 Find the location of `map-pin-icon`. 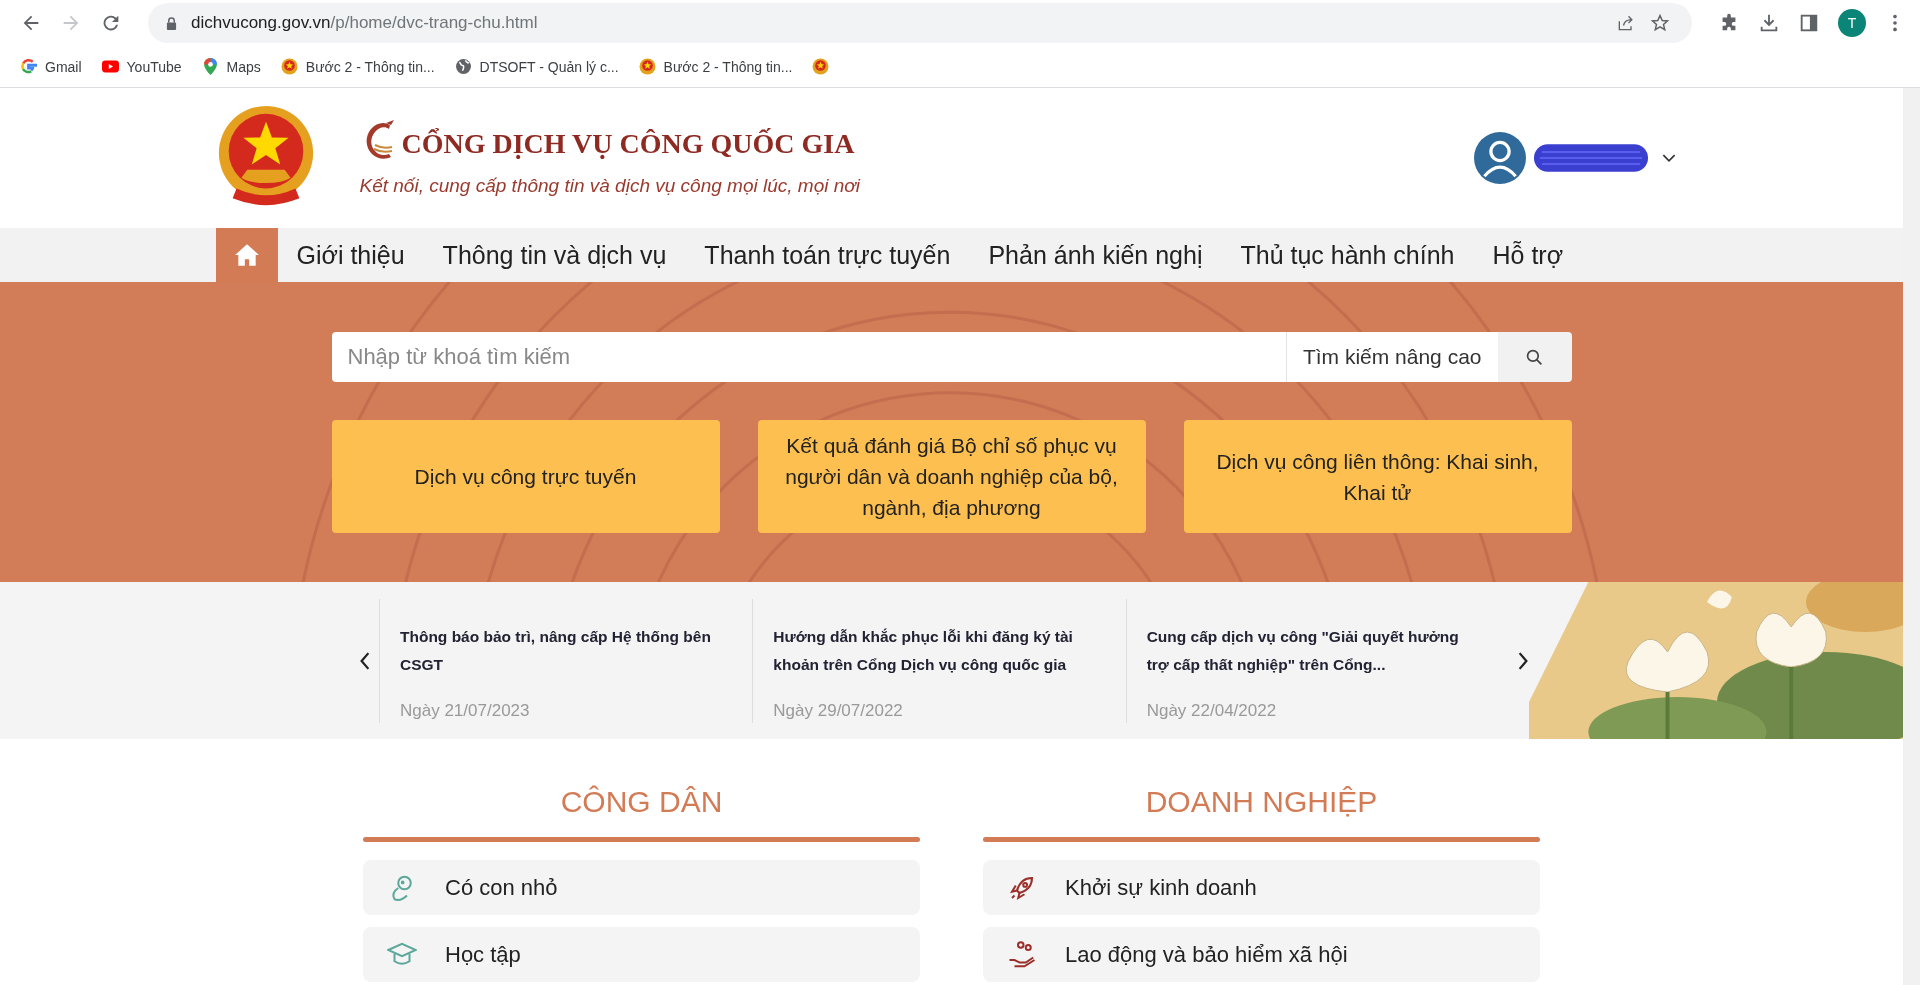

map-pin-icon is located at coordinates (210, 66).